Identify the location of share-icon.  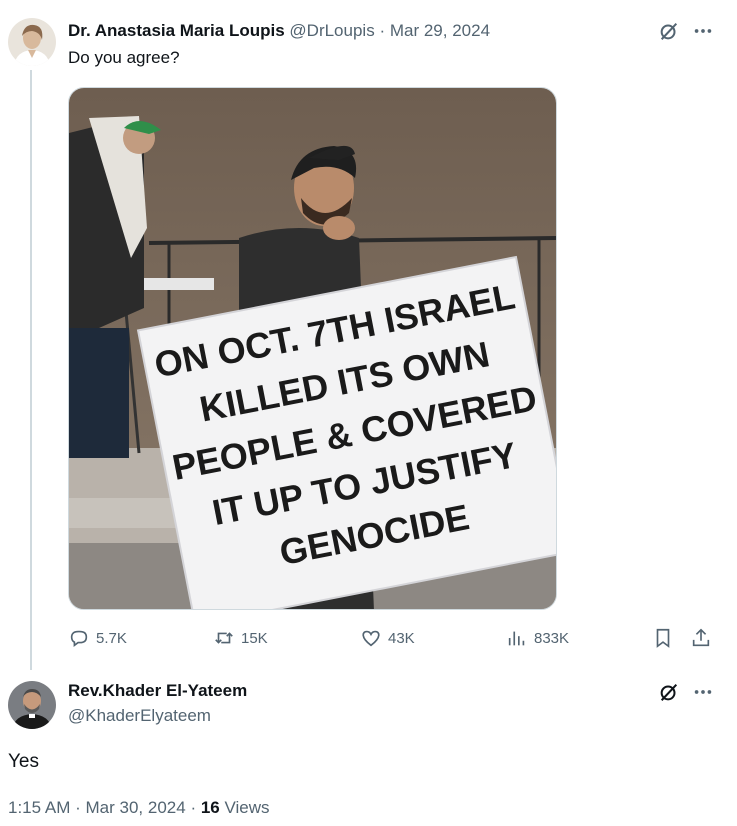
(701, 637).